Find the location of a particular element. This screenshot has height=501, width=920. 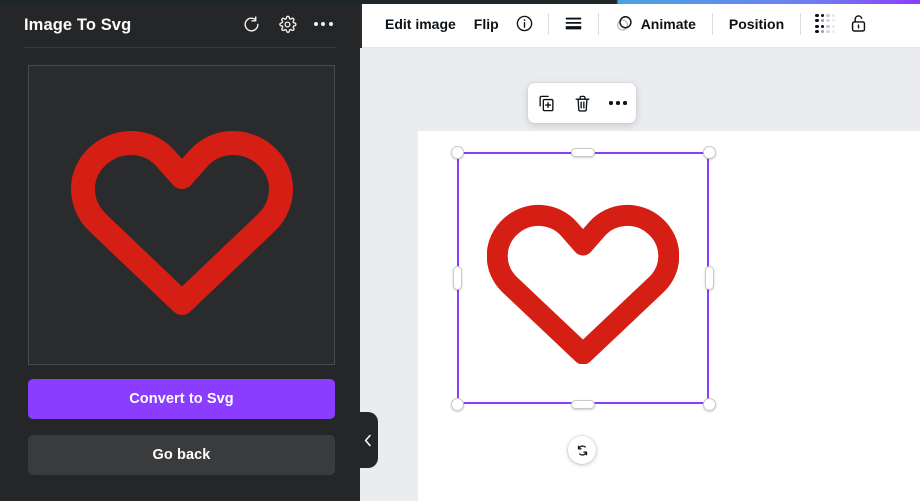

refresh-button is located at coordinates (251, 24).